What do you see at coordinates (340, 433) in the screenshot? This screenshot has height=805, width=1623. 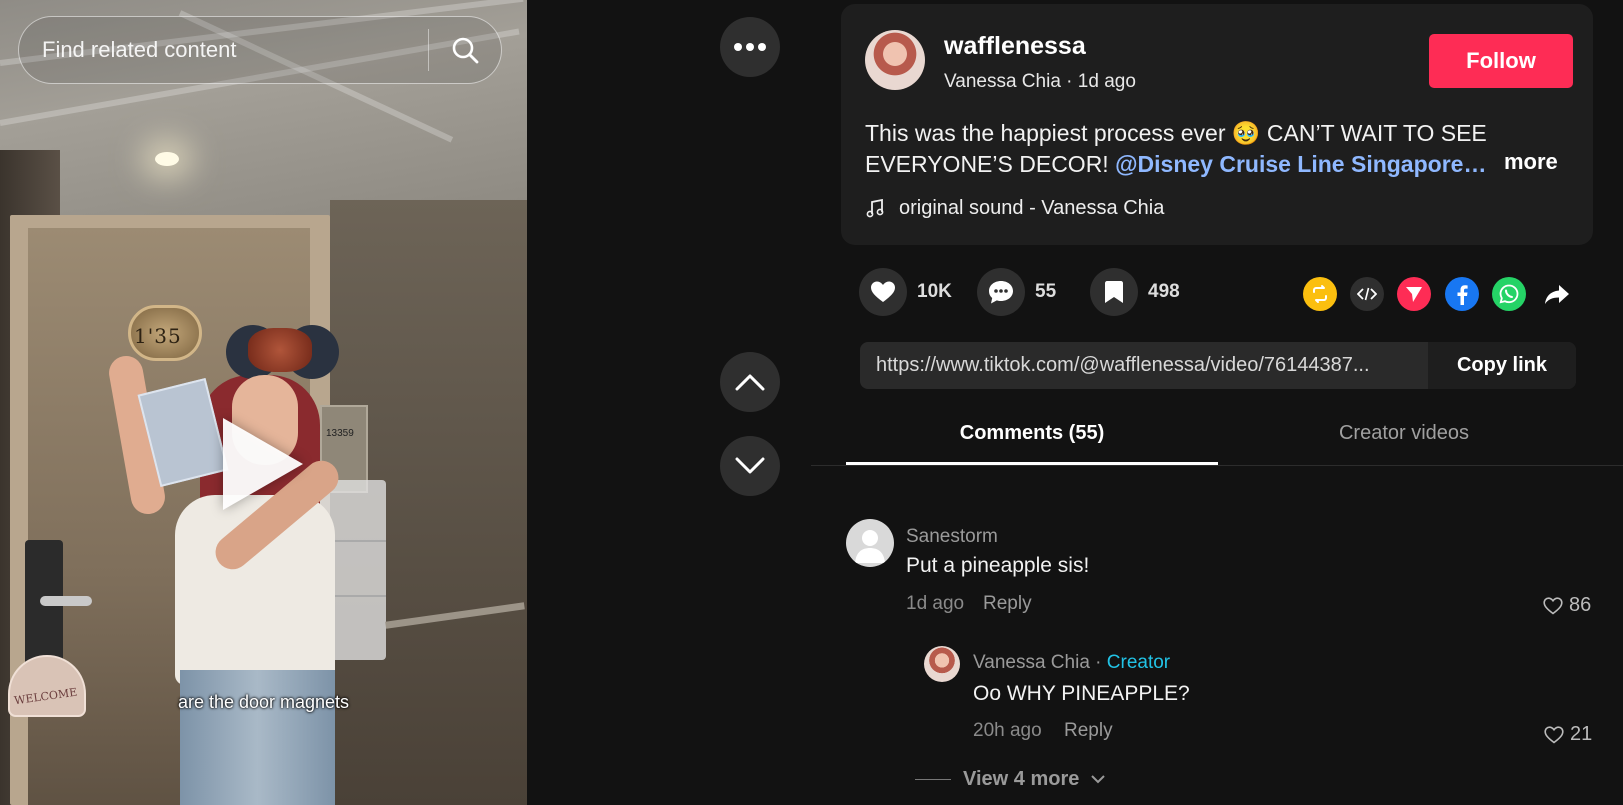 I see `video-placard-number: 13359` at bounding box center [340, 433].